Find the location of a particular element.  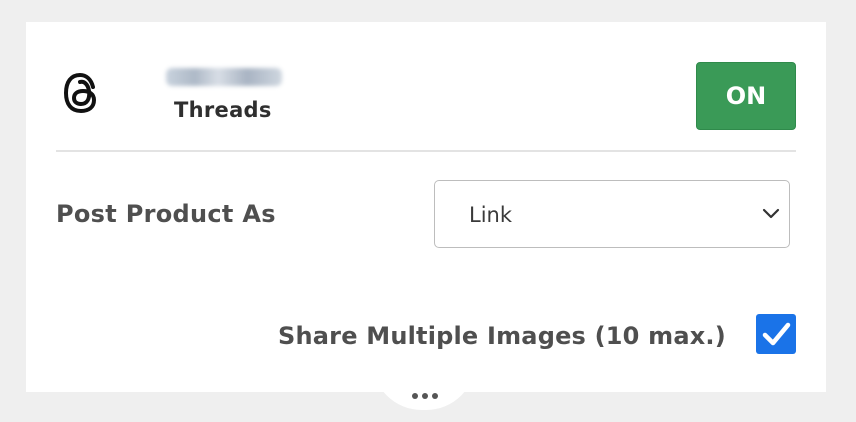

ellipsis-icon is located at coordinates (425, 396).